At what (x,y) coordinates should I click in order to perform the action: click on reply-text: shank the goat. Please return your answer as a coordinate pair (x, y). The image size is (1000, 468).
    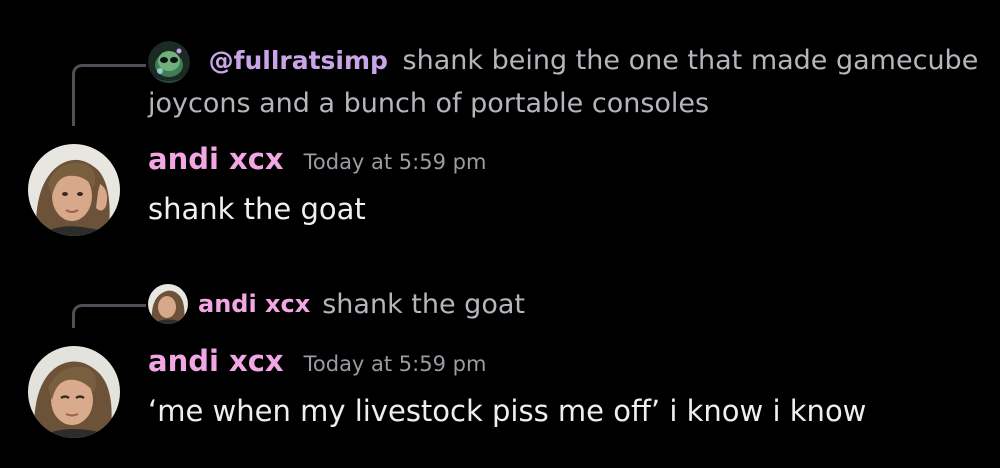
    Looking at the image, I should click on (423, 304).